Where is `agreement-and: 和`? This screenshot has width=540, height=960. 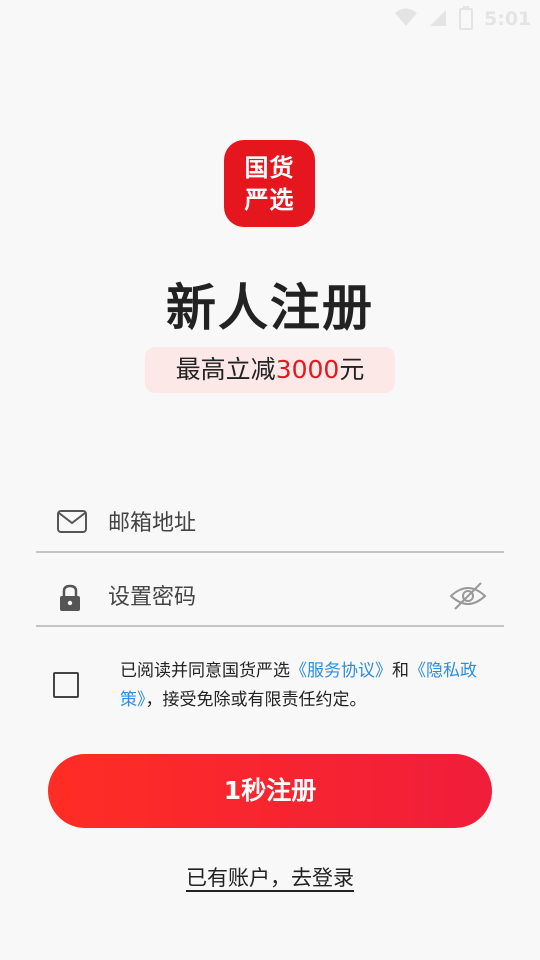
agreement-and: 和 is located at coordinates (400, 671).